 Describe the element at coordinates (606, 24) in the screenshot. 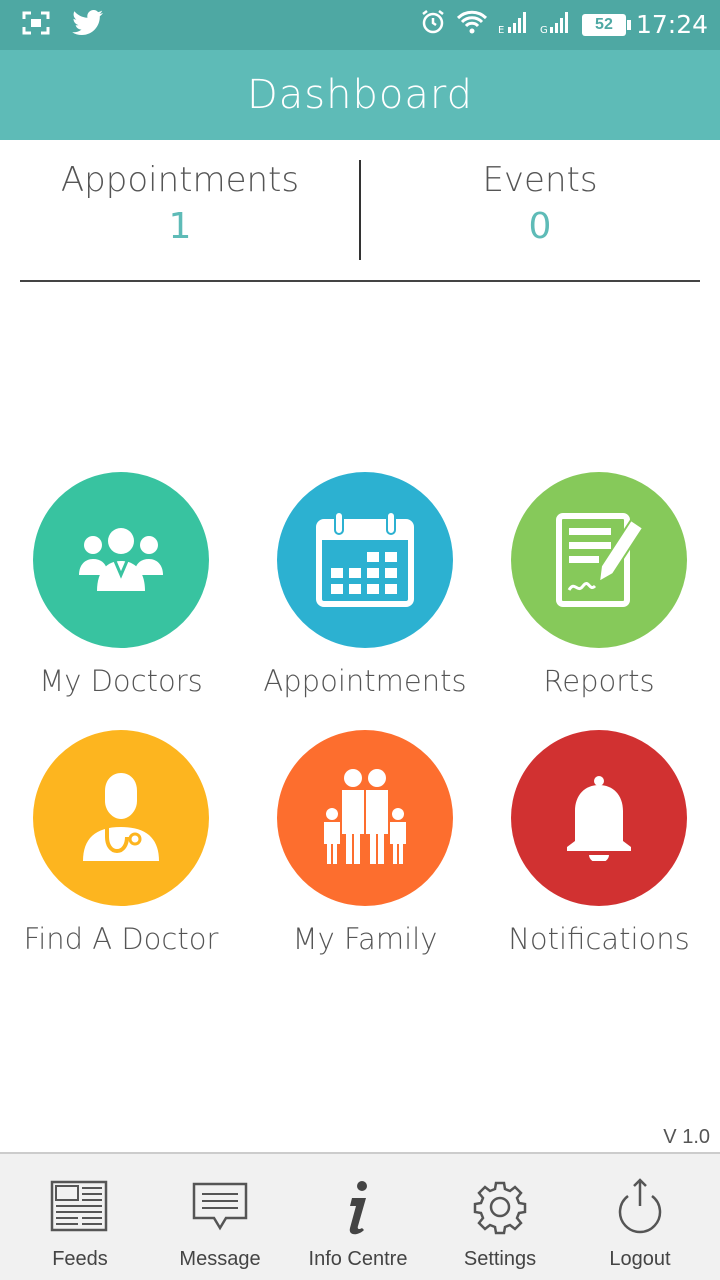

I see `battery-indicator: 52` at that location.